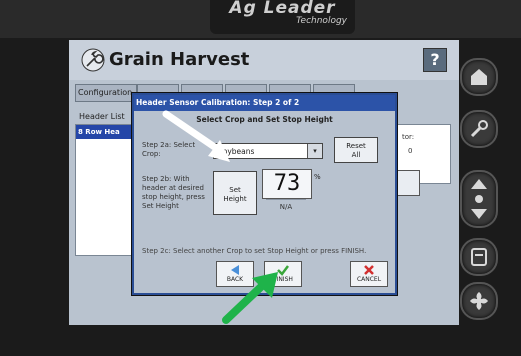  What do you see at coordinates (435, 60) in the screenshot?
I see `help-button: ?` at bounding box center [435, 60].